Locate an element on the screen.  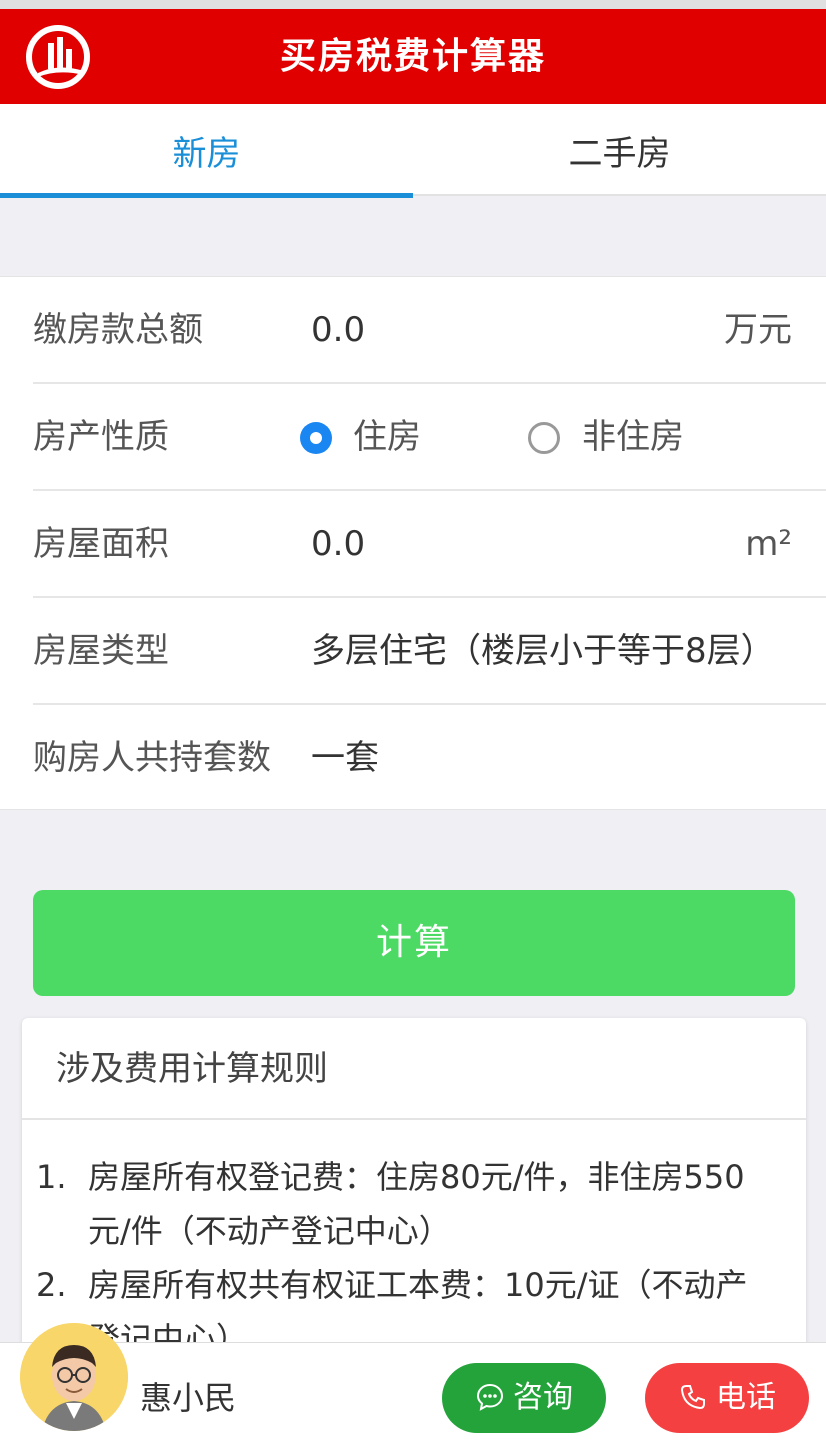
phone-label: 电话 is located at coordinates (746, 1397).